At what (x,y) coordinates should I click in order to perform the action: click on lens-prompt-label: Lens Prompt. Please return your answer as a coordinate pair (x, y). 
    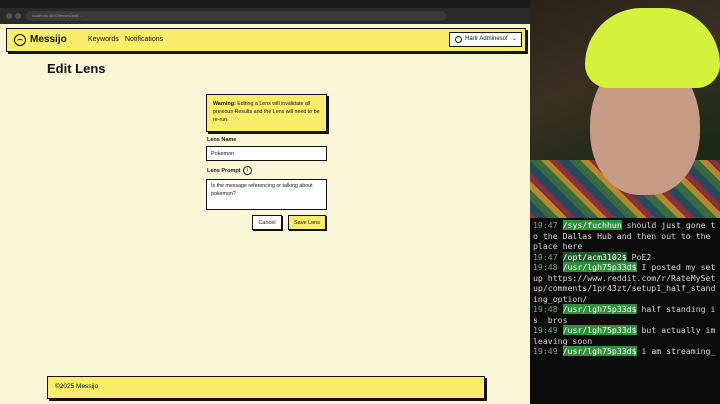
    Looking at the image, I should click on (224, 171).